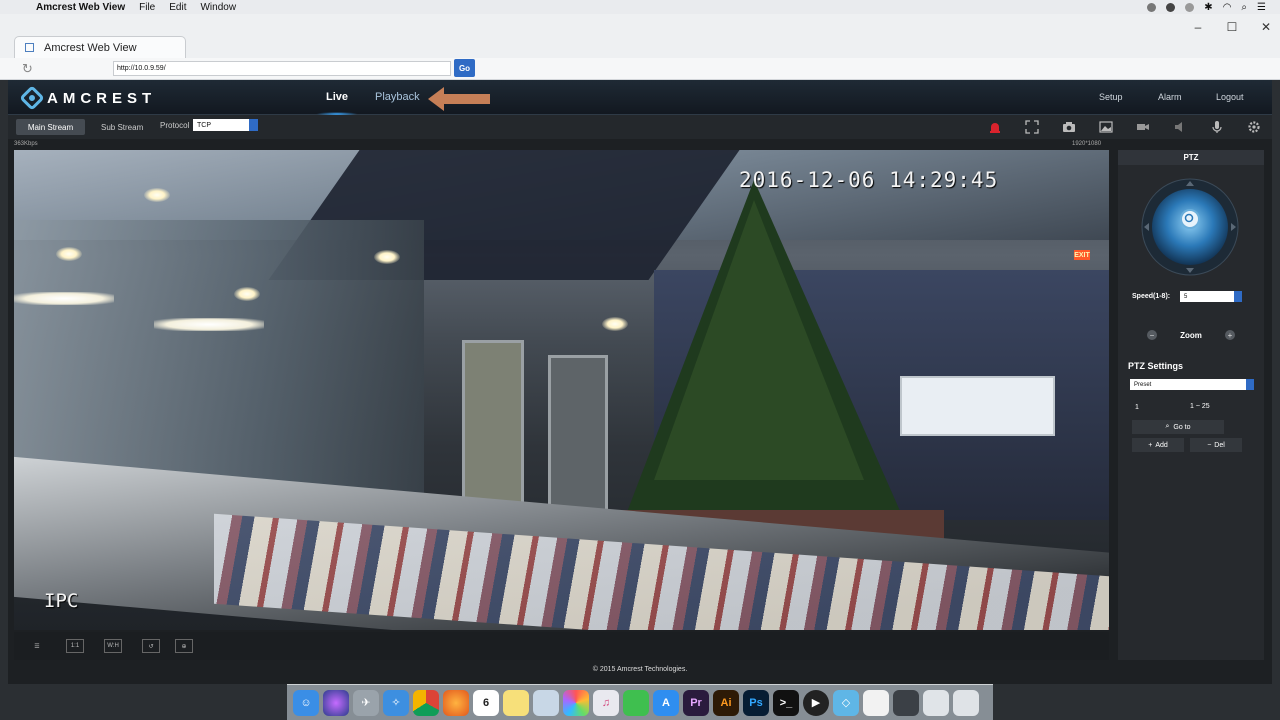  What do you see at coordinates (786, 702) in the screenshot?
I see `terminal-icon: >_` at bounding box center [786, 702].